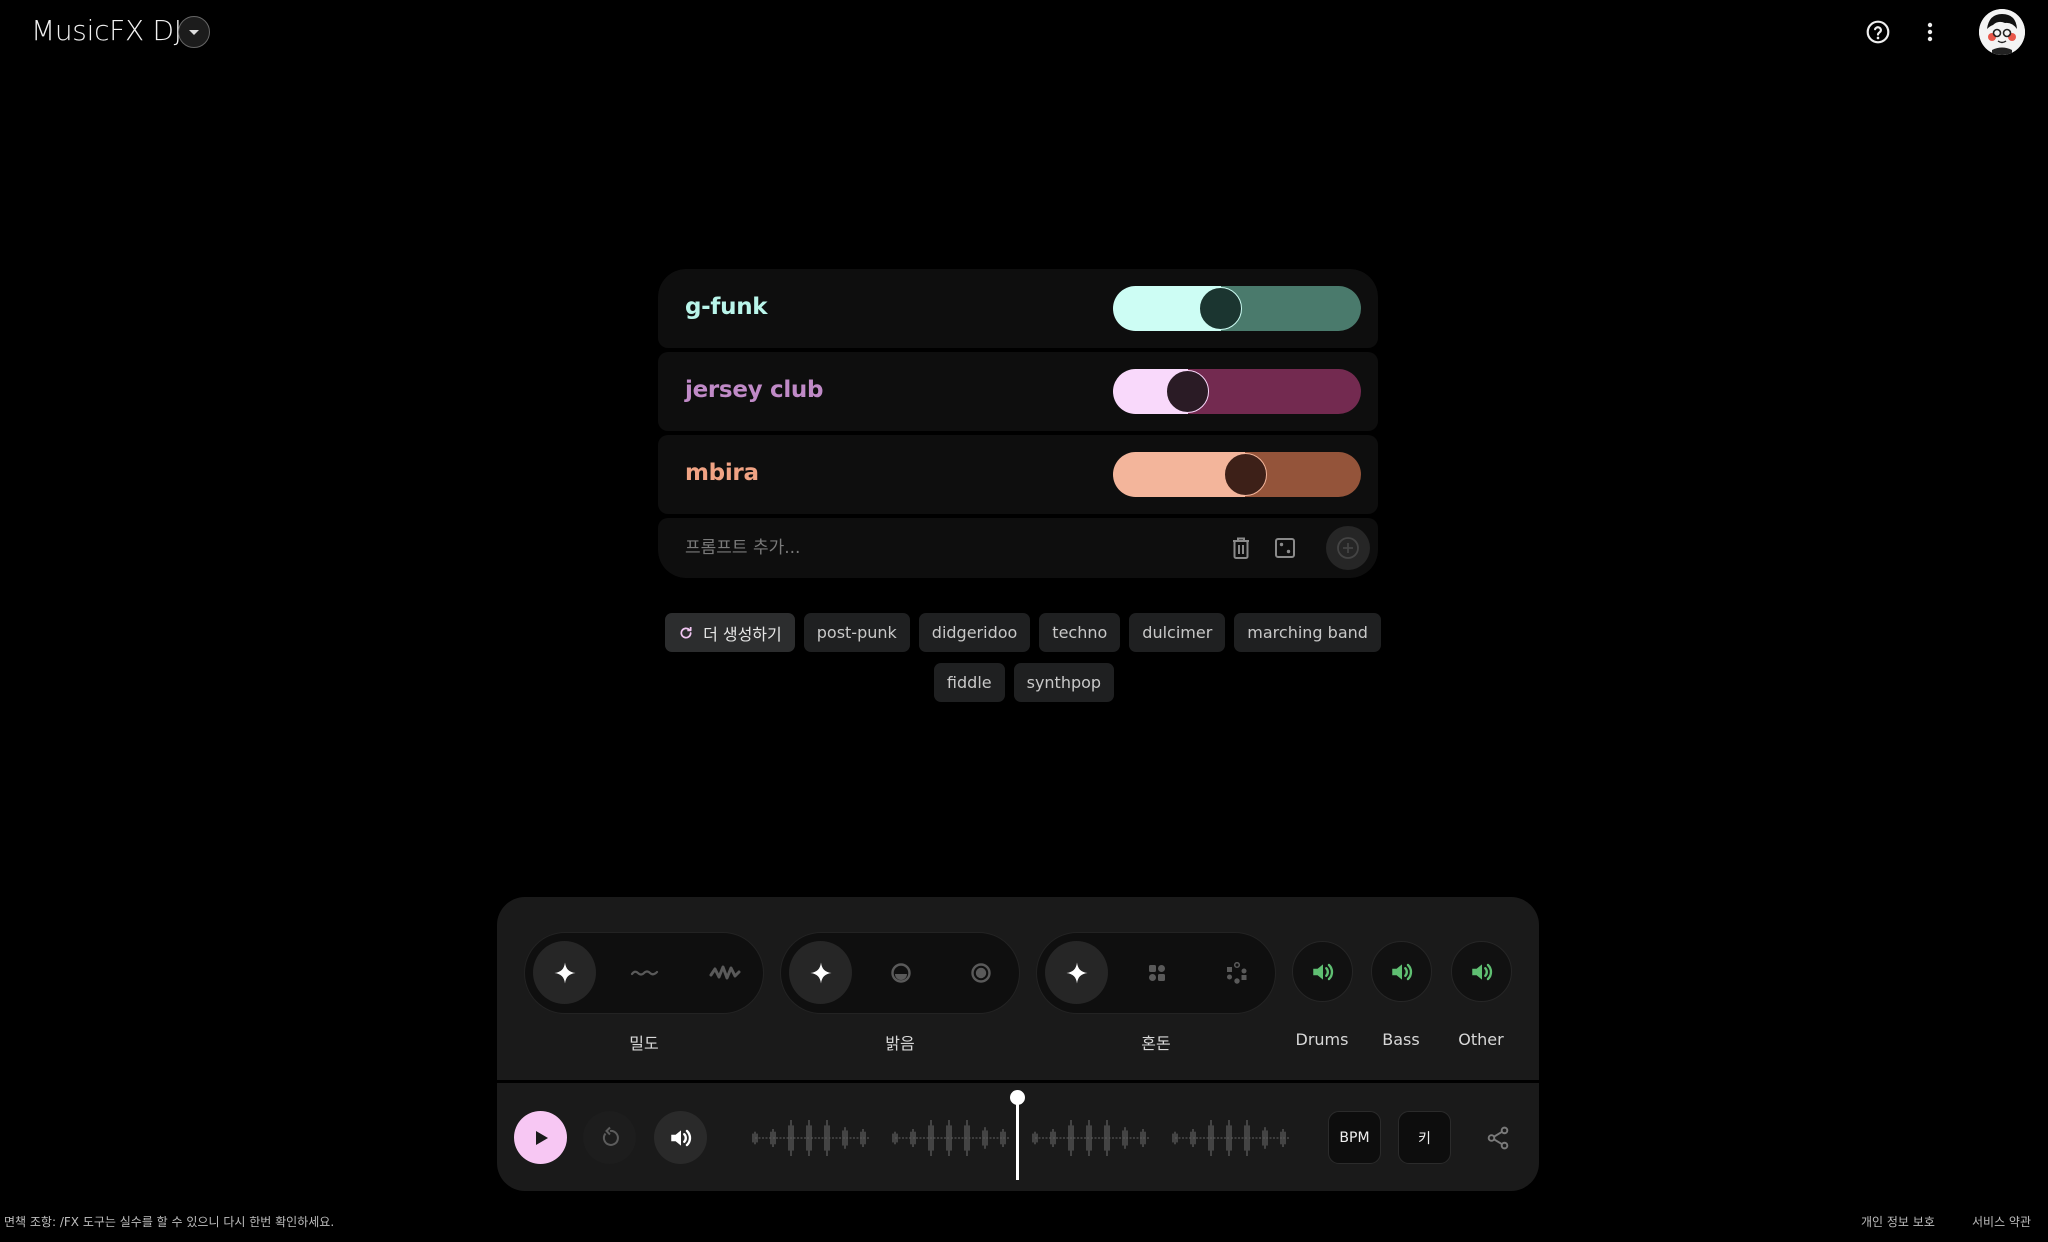 The height and width of the screenshot is (1242, 2048). I want to click on chaos-high-option, so click(1236, 972).